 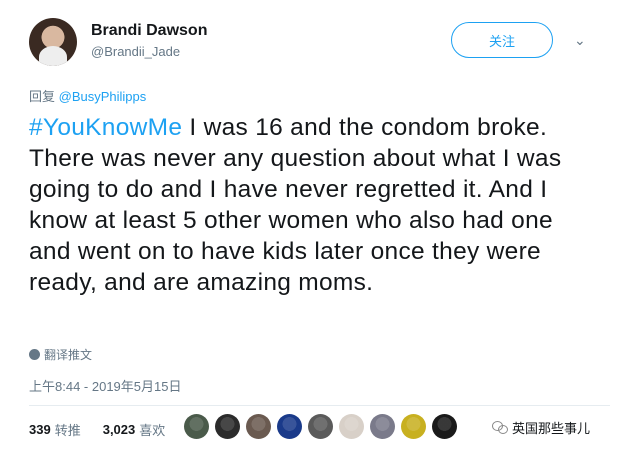 What do you see at coordinates (68, 429) in the screenshot?
I see `retweets-label: 转推` at bounding box center [68, 429].